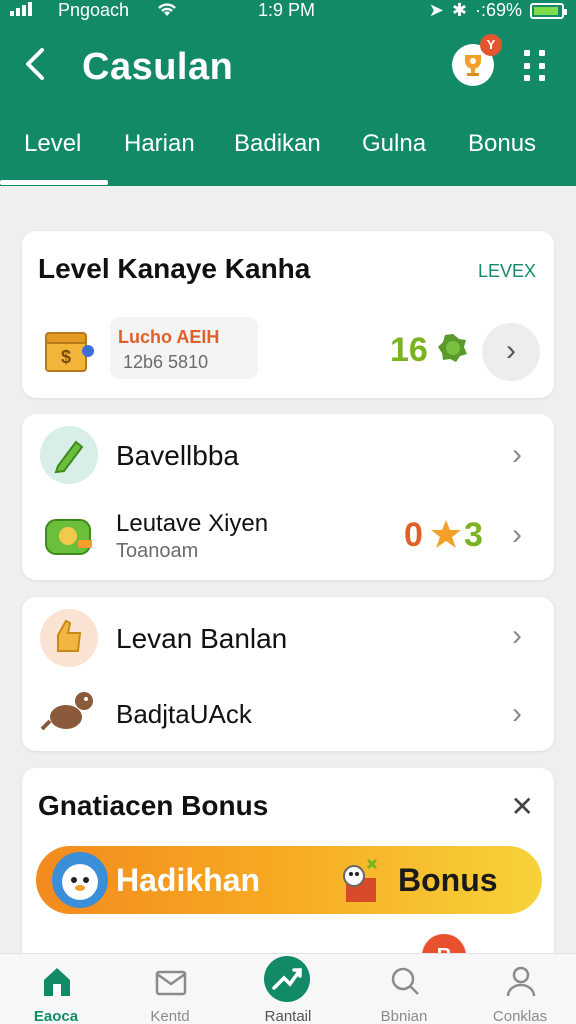 The height and width of the screenshot is (1024, 576). What do you see at coordinates (174, 268) in the screenshot?
I see `level-card-title: Level Kanaye Kanha` at bounding box center [174, 268].